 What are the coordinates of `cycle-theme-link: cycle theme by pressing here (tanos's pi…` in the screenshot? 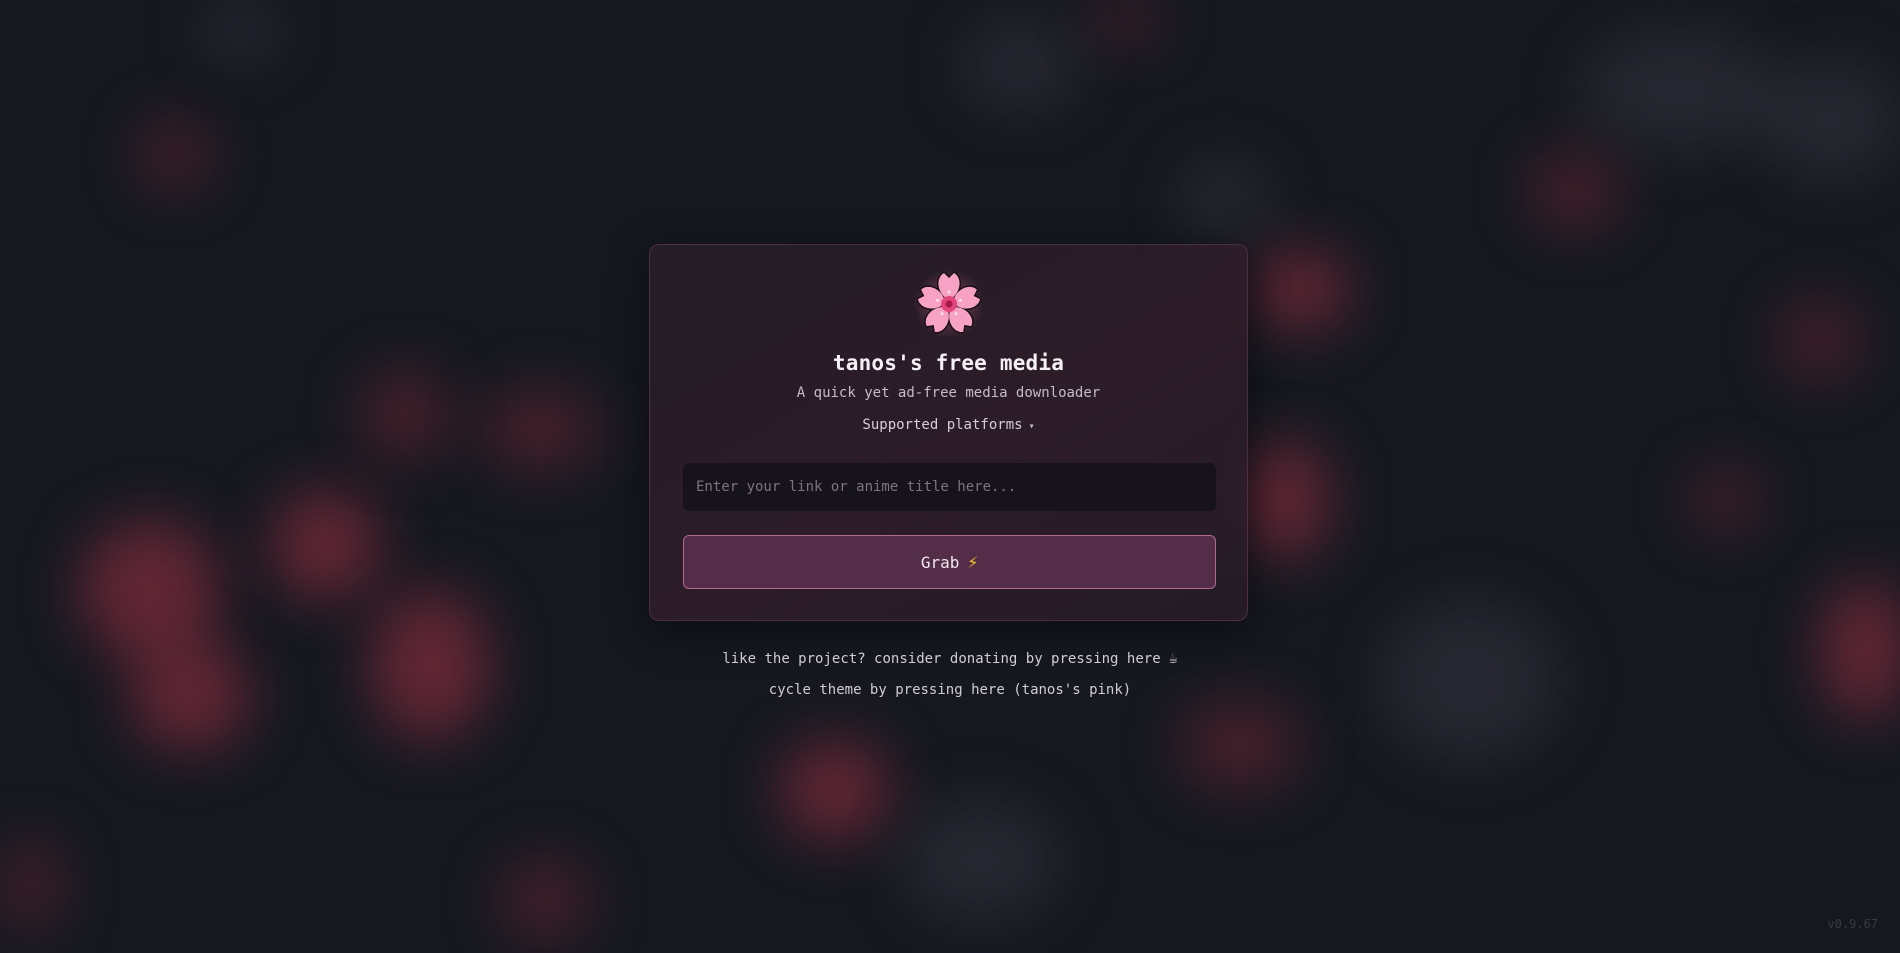 It's located at (950, 690).